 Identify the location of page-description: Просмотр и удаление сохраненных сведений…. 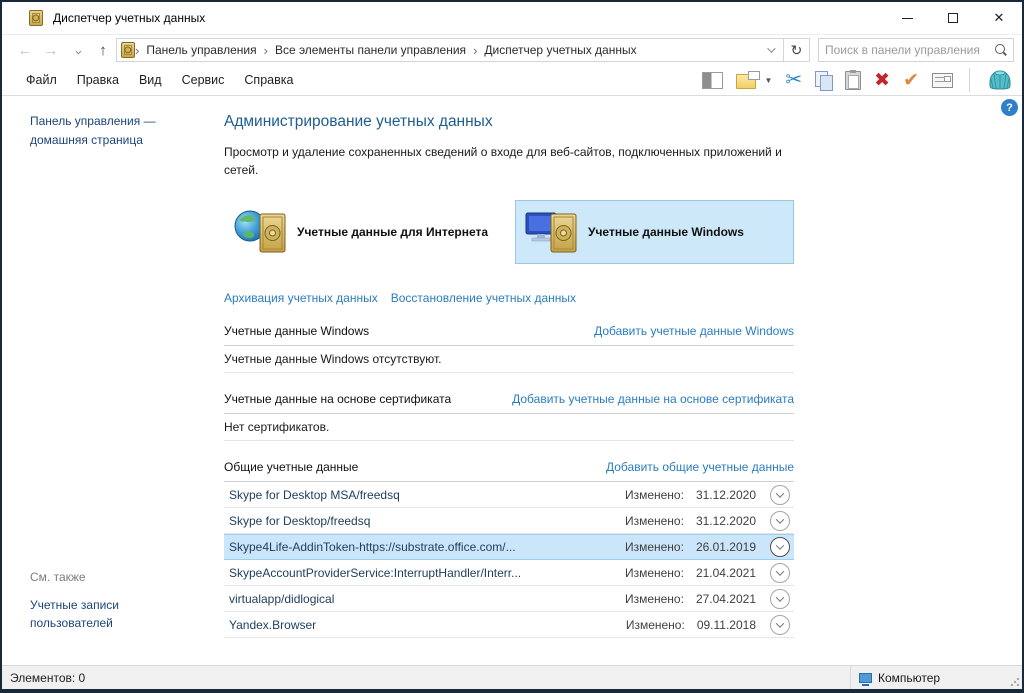
(503, 161).